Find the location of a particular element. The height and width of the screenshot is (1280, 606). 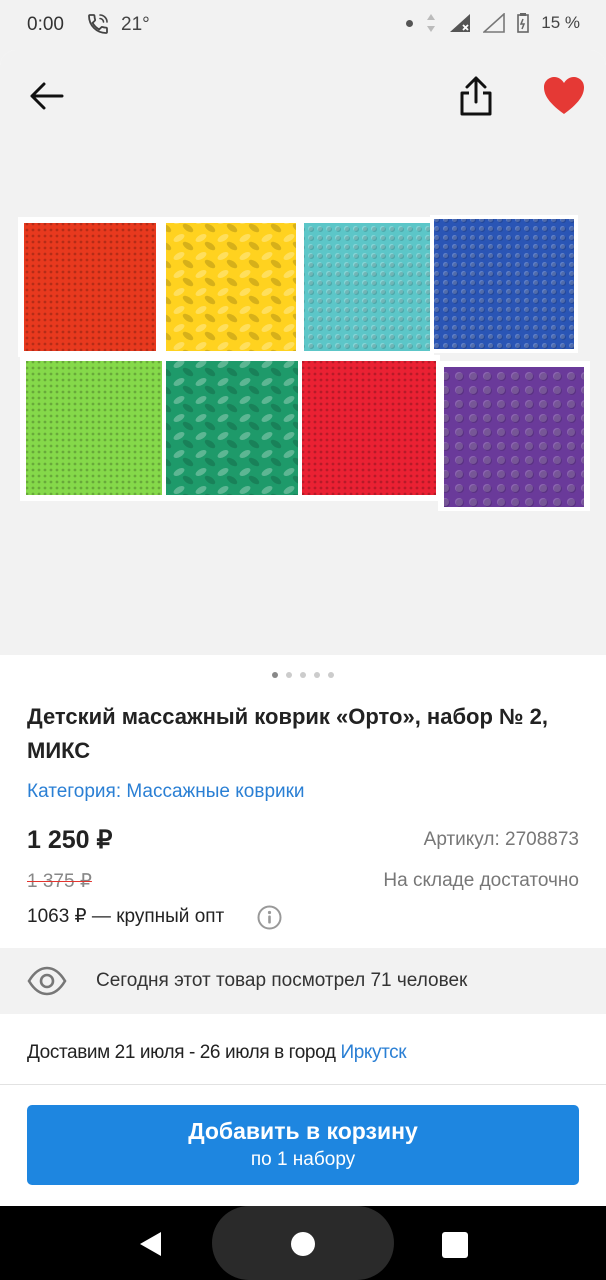

delivery-city-link: Иркутск is located at coordinates (373, 1052).